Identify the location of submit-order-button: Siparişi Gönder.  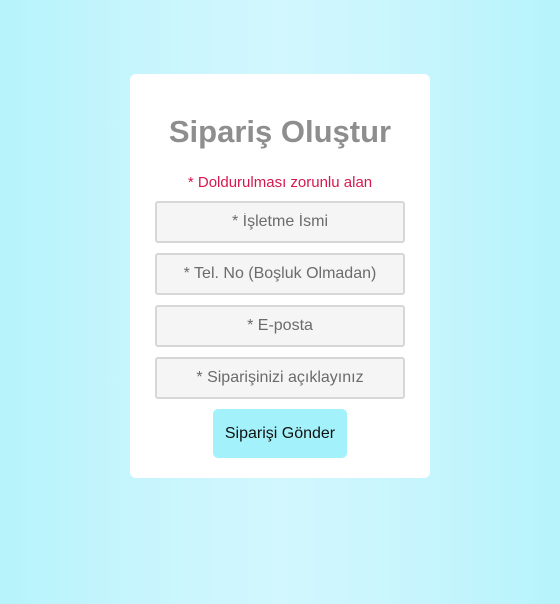
(280, 433).